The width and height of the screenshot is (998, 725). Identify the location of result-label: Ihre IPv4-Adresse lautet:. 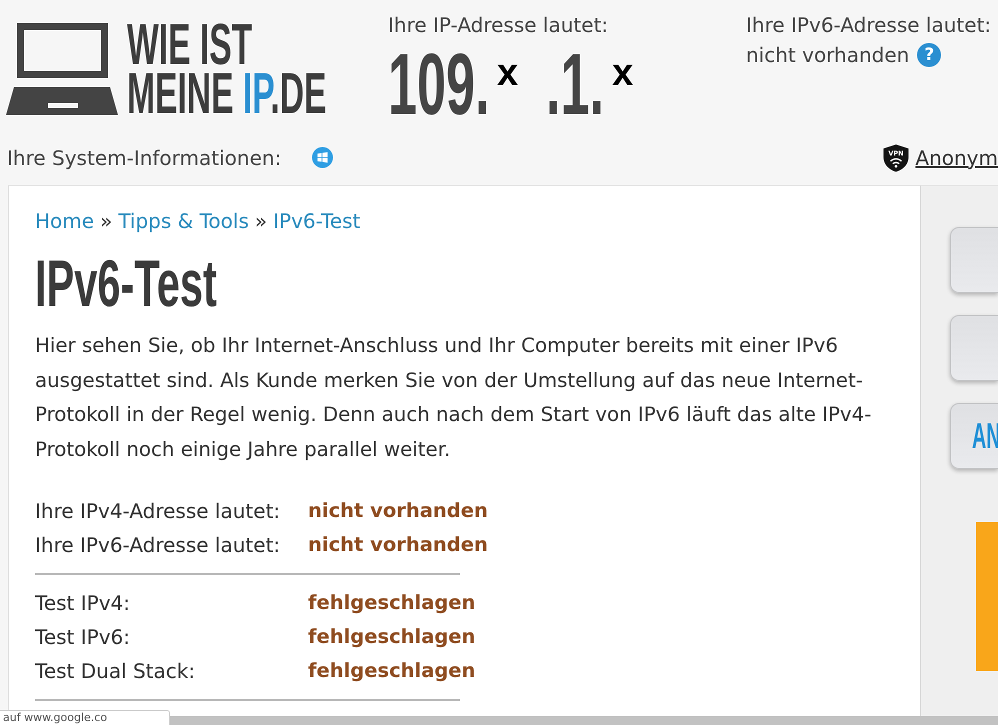
(157, 511).